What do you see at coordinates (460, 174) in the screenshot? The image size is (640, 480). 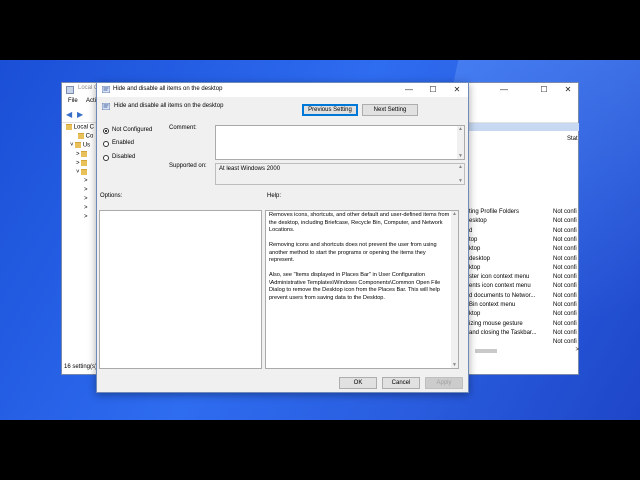 I see `supported-scrollbar: ▲ ▼` at bounding box center [460, 174].